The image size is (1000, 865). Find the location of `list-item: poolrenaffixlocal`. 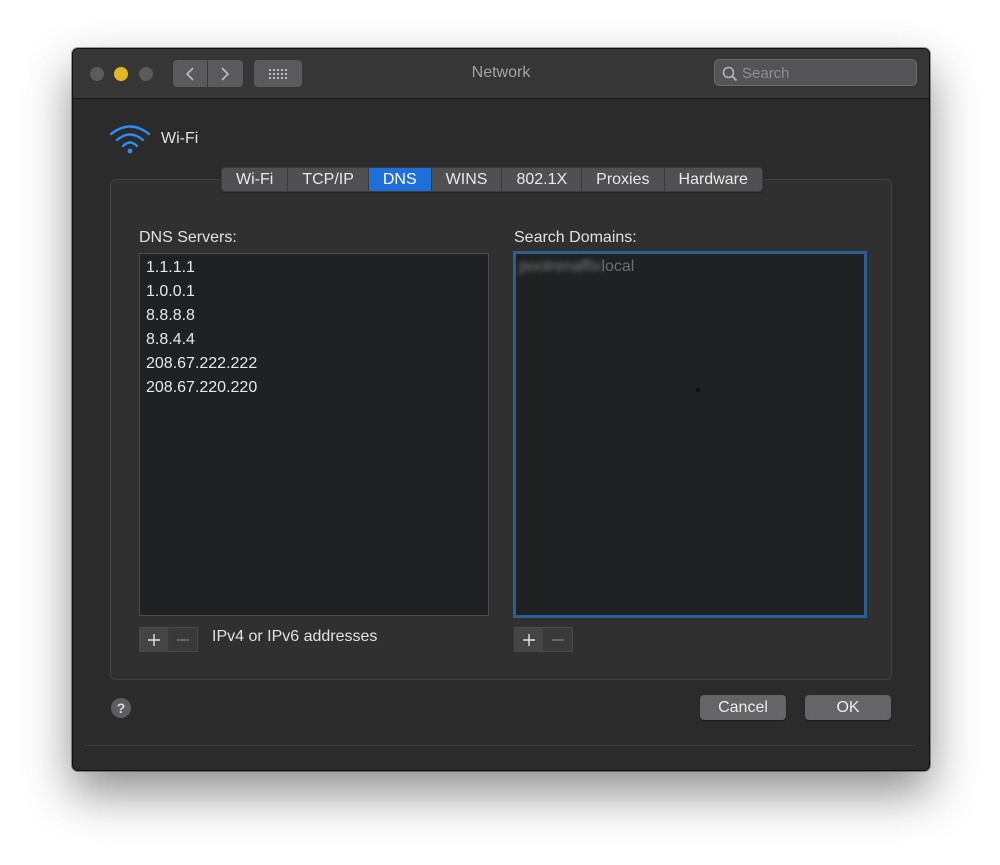

list-item: poolrenaffixlocal is located at coordinates (691, 267).